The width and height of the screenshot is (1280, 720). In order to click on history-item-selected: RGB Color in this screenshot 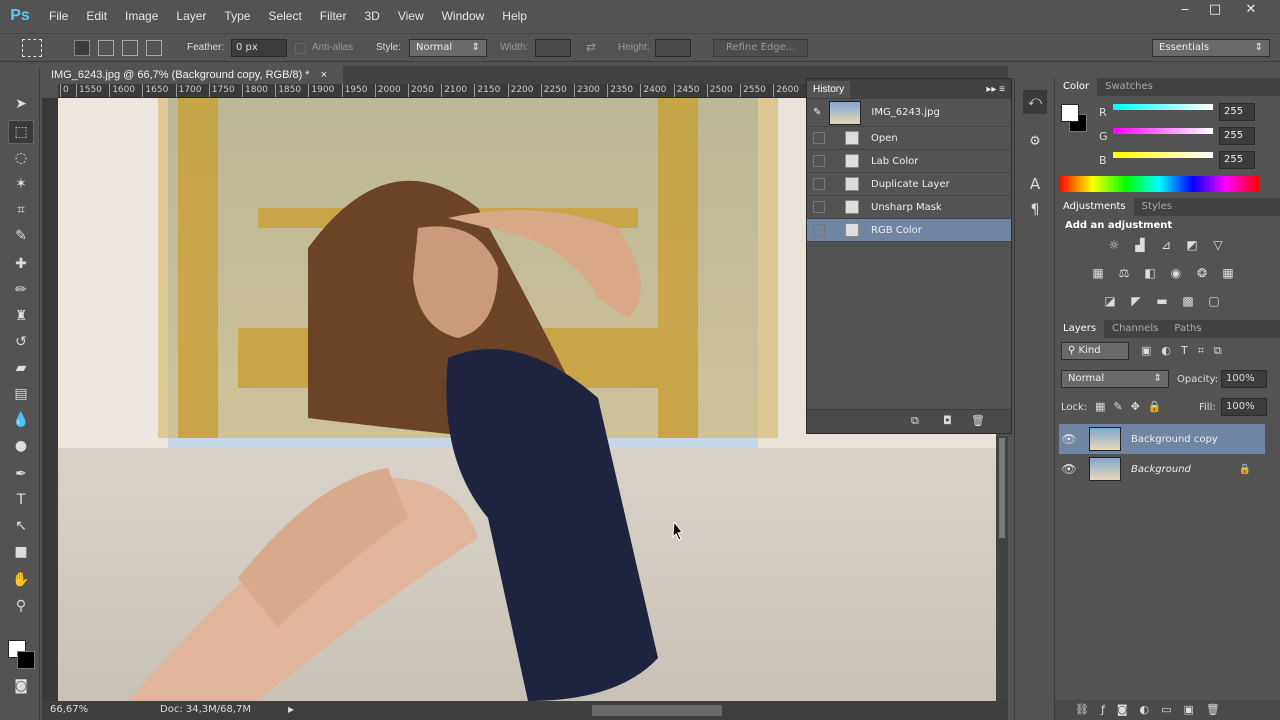, I will do `click(909, 230)`.